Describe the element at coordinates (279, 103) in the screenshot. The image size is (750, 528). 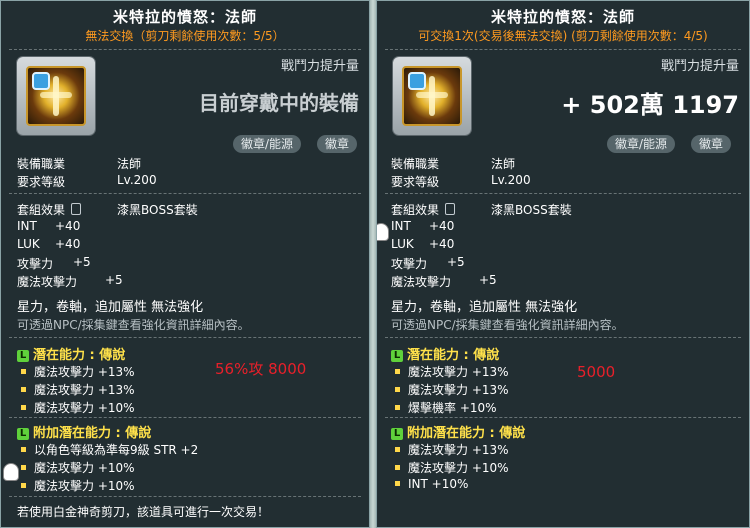
I see `power-value: 目前穿戴中的裝備` at that location.